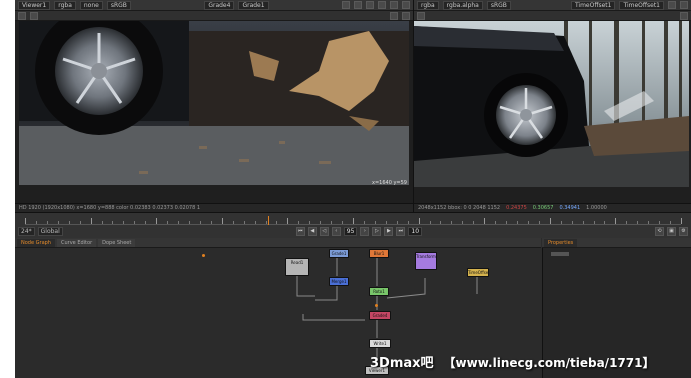 This screenshot has width=691, height=378. Describe the element at coordinates (389, 231) in the screenshot. I see `next-keyframe-button: ▶` at that location.